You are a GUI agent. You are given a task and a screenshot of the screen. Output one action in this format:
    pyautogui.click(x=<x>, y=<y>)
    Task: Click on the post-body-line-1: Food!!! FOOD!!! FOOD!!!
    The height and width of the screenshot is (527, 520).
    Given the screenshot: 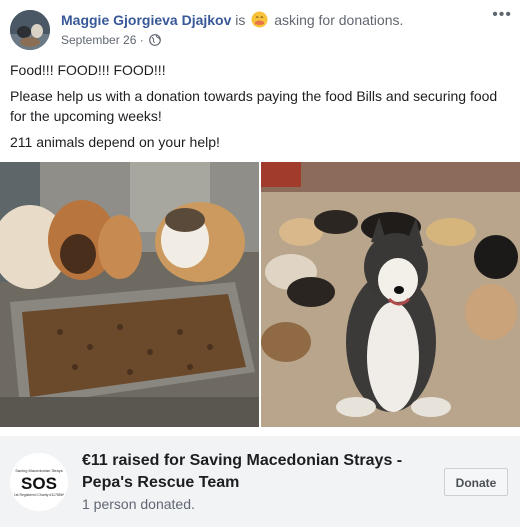 What is the action you would take?
    pyautogui.click(x=88, y=70)
    